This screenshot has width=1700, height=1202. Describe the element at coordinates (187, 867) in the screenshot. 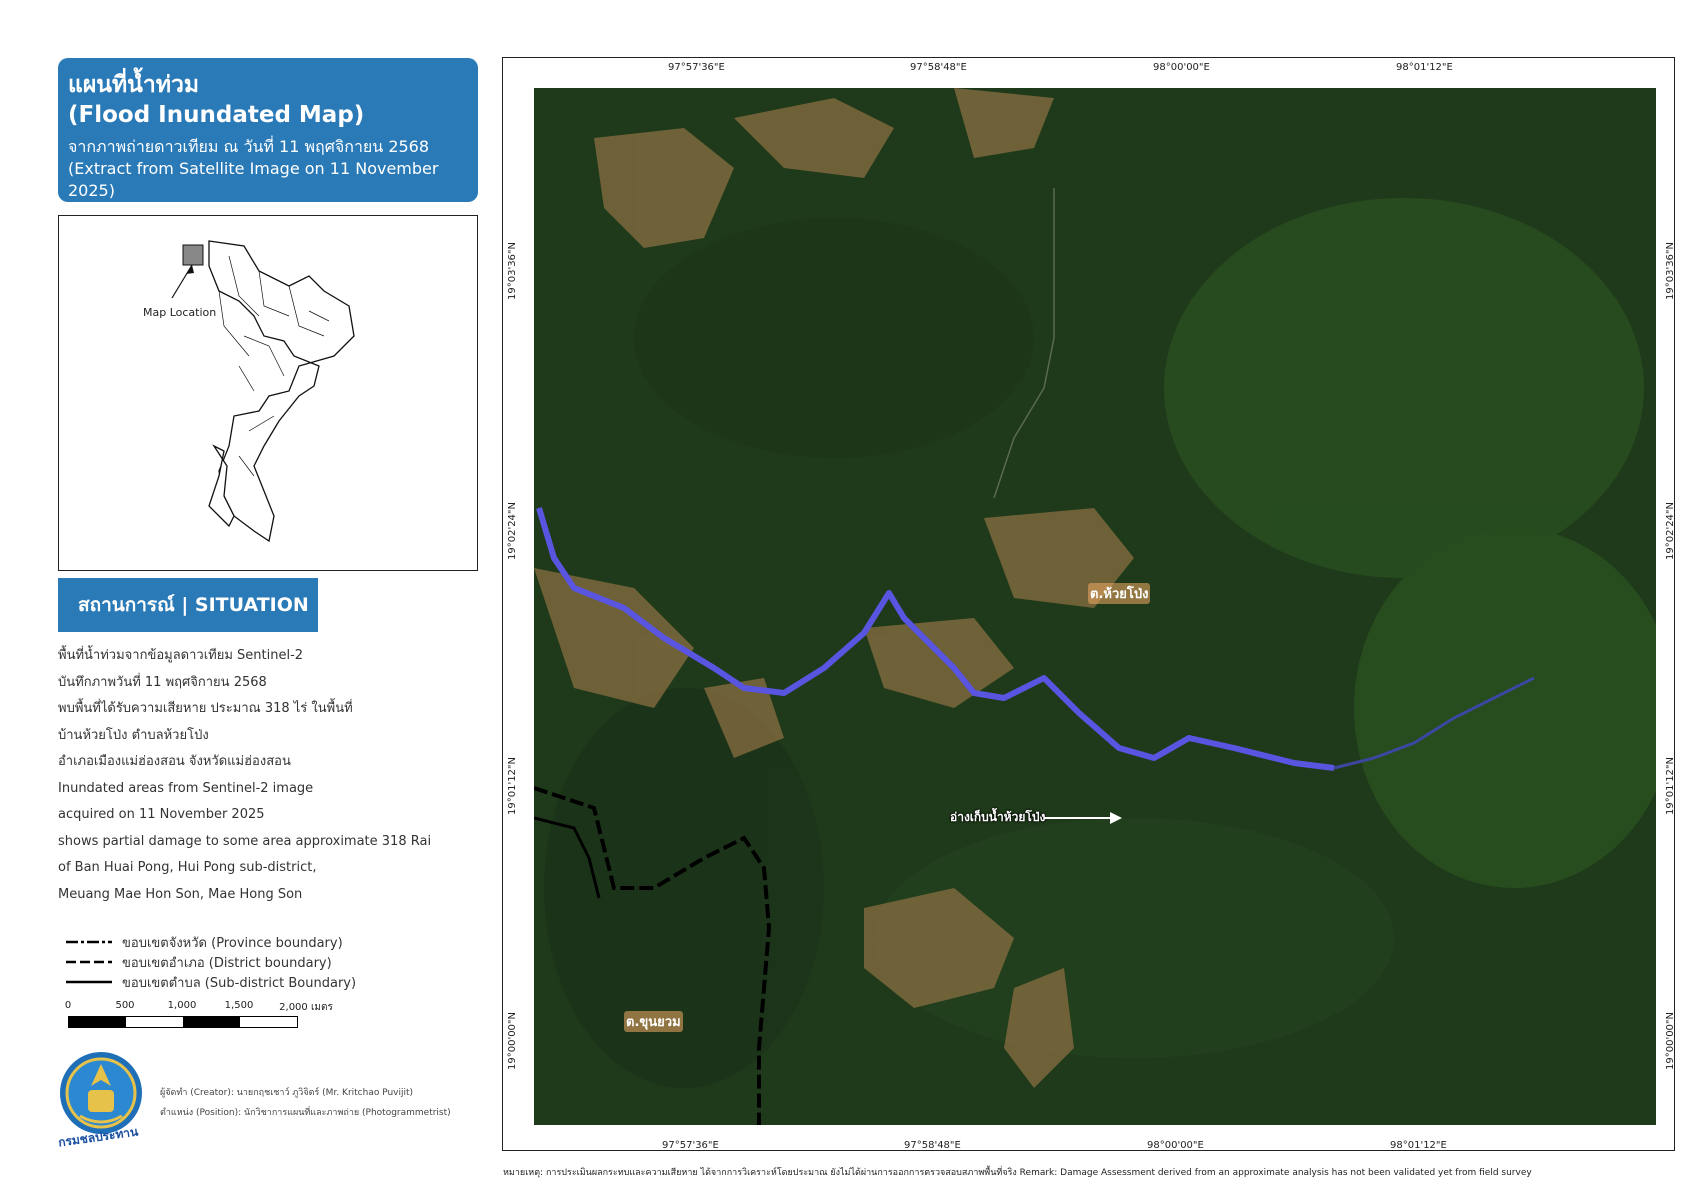

I see `situation-line: of Ban Huai Pong, Hui Pong sub-district,` at that location.